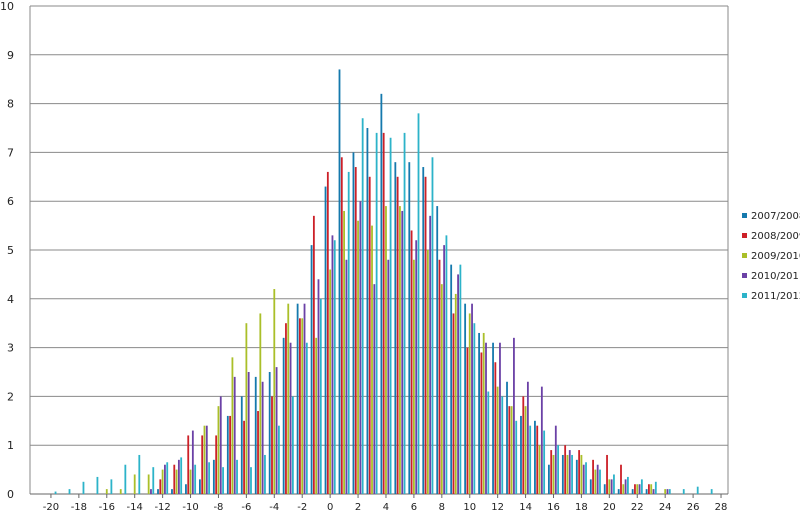  What do you see at coordinates (274, 506) in the screenshot?
I see `x-tick-label: -4` at bounding box center [274, 506].